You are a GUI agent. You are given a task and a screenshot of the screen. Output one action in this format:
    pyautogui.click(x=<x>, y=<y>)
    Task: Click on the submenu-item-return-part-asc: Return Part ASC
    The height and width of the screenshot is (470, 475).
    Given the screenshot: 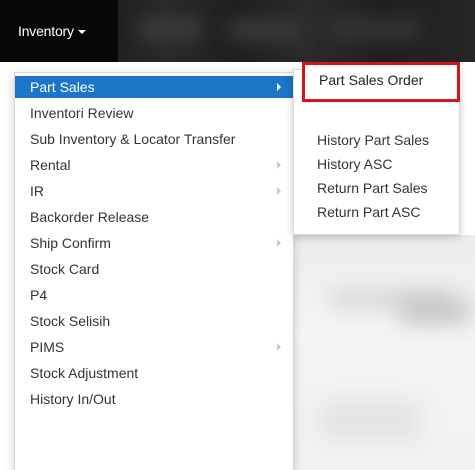 What is the action you would take?
    pyautogui.click(x=376, y=212)
    